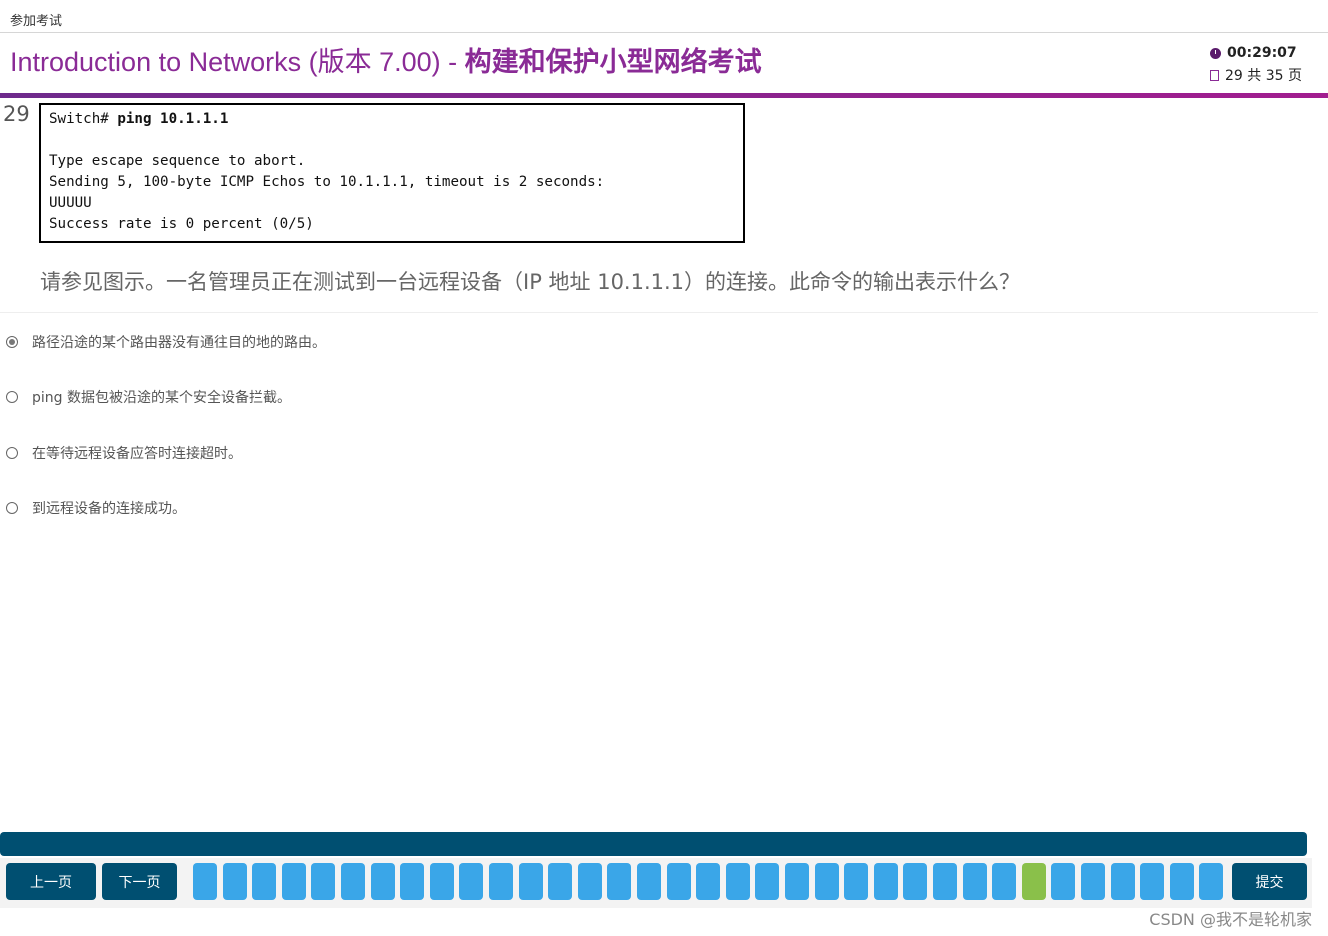 This screenshot has width=1328, height=936. Describe the element at coordinates (664, 32) in the screenshot. I see `title-divider` at that location.